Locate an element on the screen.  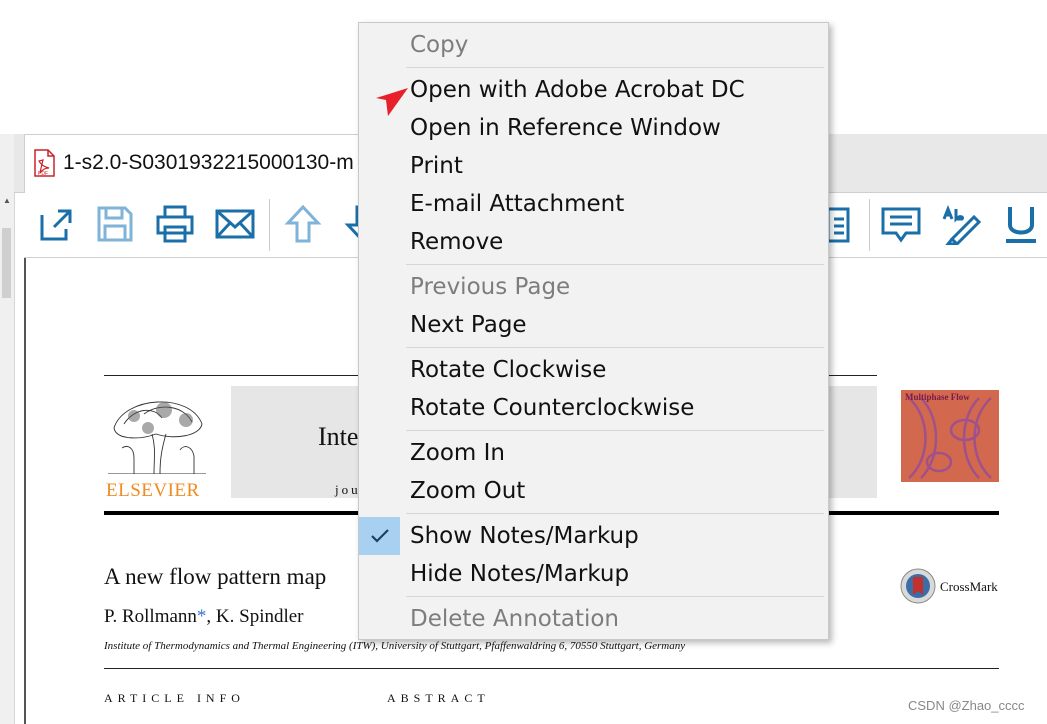
menu-item-label: Zoom Out is located at coordinates (468, 491).